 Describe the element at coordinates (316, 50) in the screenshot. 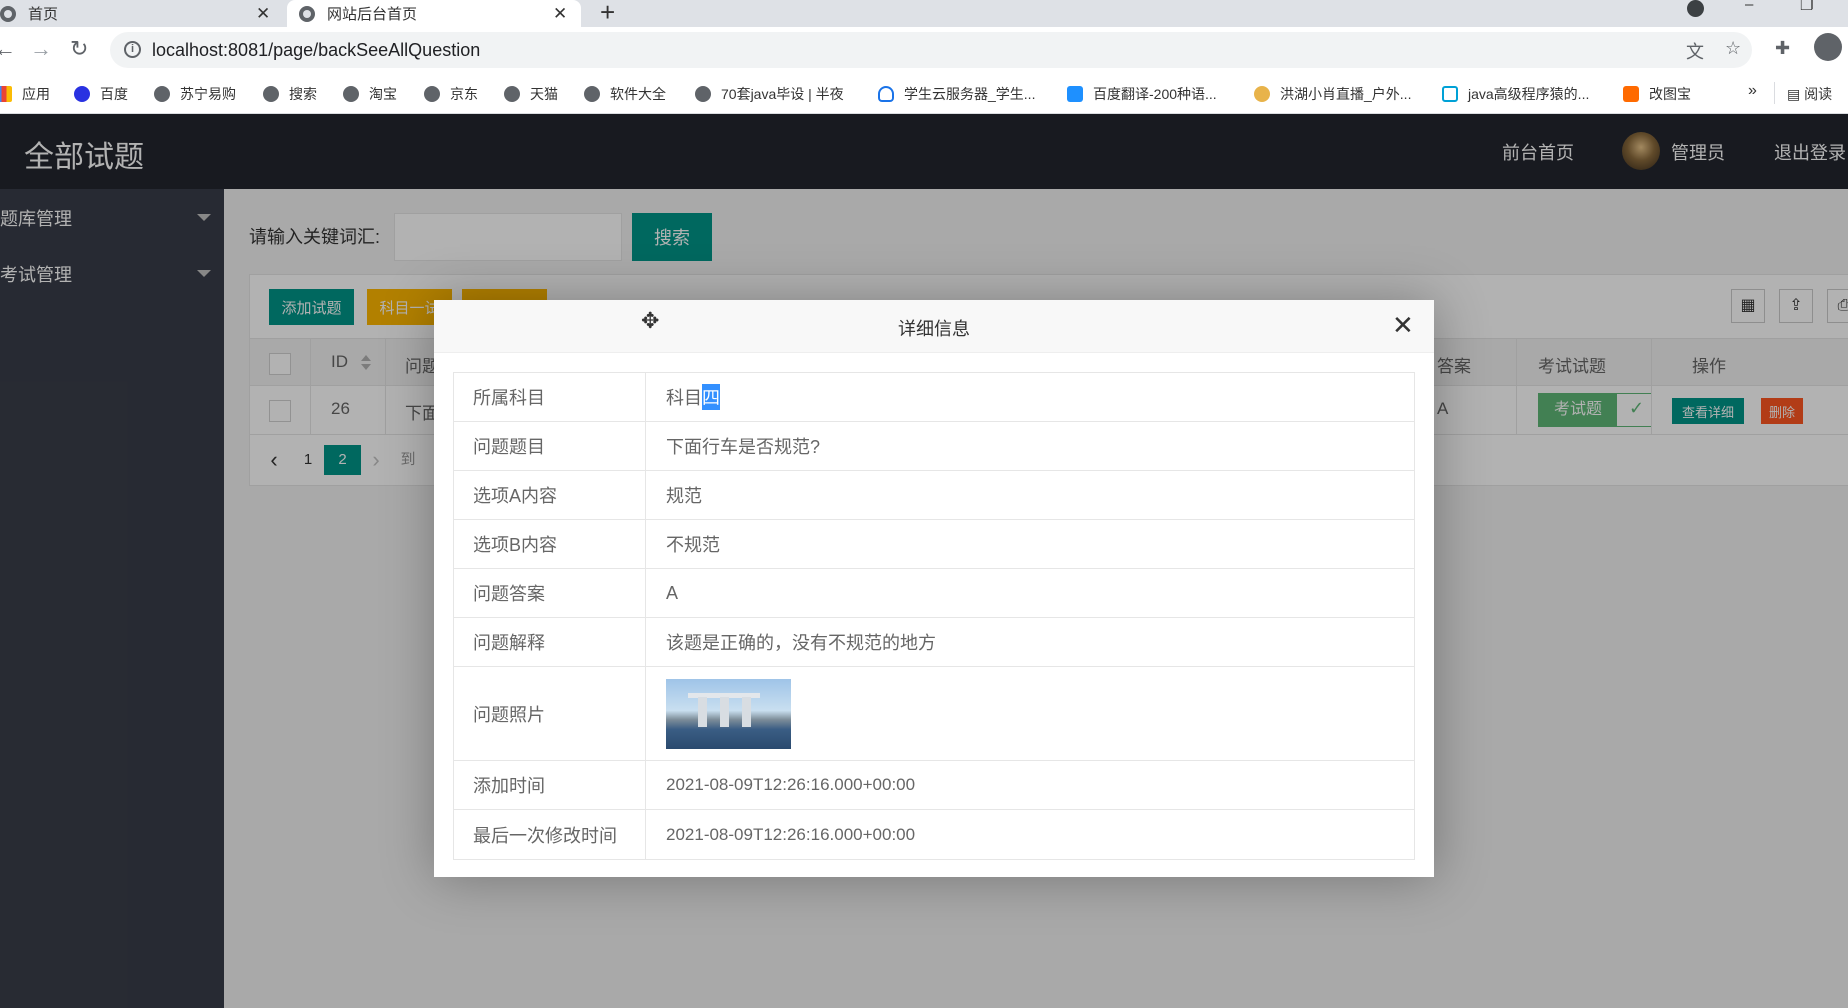

I see `url-text: localhost:8081/page/backSeeAllQuestion` at that location.